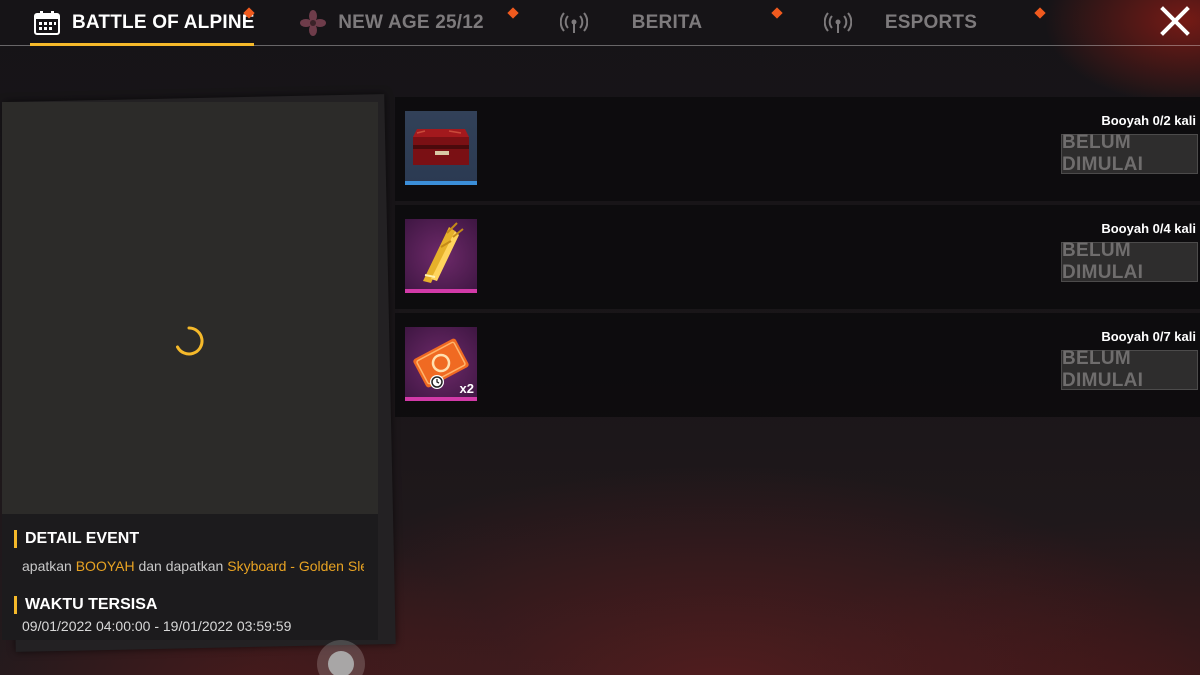 The height and width of the screenshot is (675, 1200). I want to click on tab-new-age: NEW AGE 25/12, so click(392, 23).